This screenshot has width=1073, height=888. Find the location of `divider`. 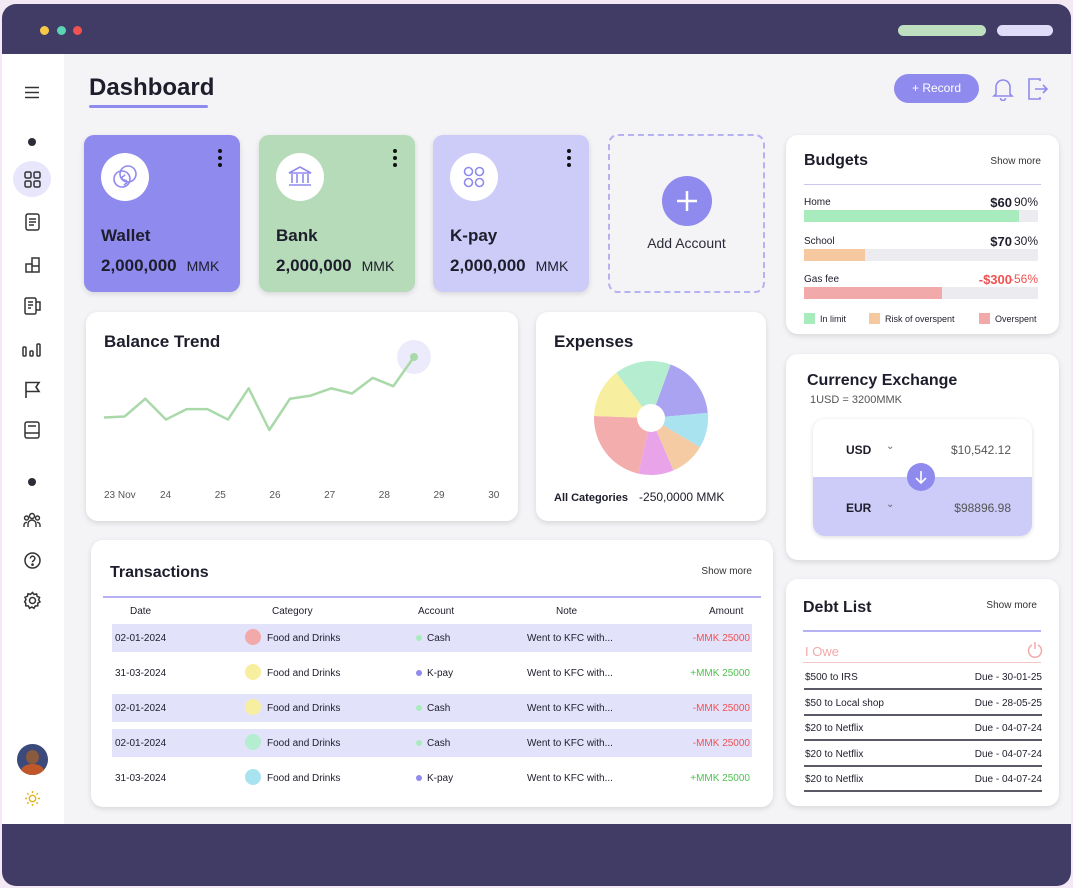

divider is located at coordinates (922, 631).